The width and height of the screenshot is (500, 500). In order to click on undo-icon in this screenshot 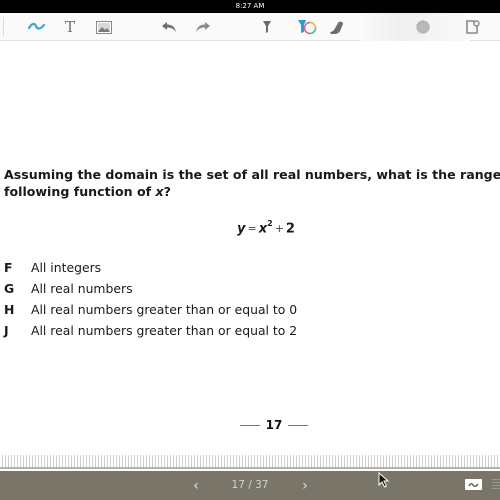, I will do `click(169, 27)`.